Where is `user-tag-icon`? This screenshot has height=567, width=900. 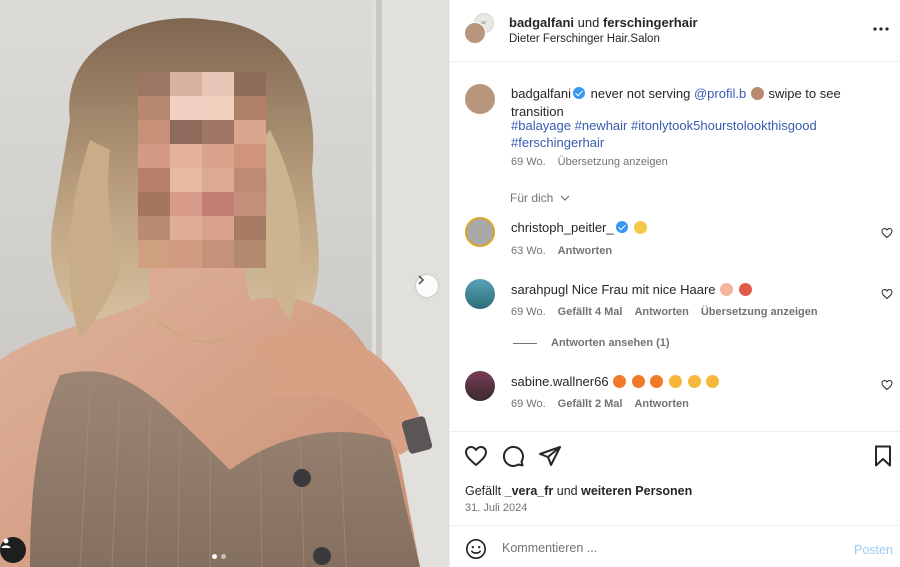 user-tag-icon is located at coordinates (6, 543).